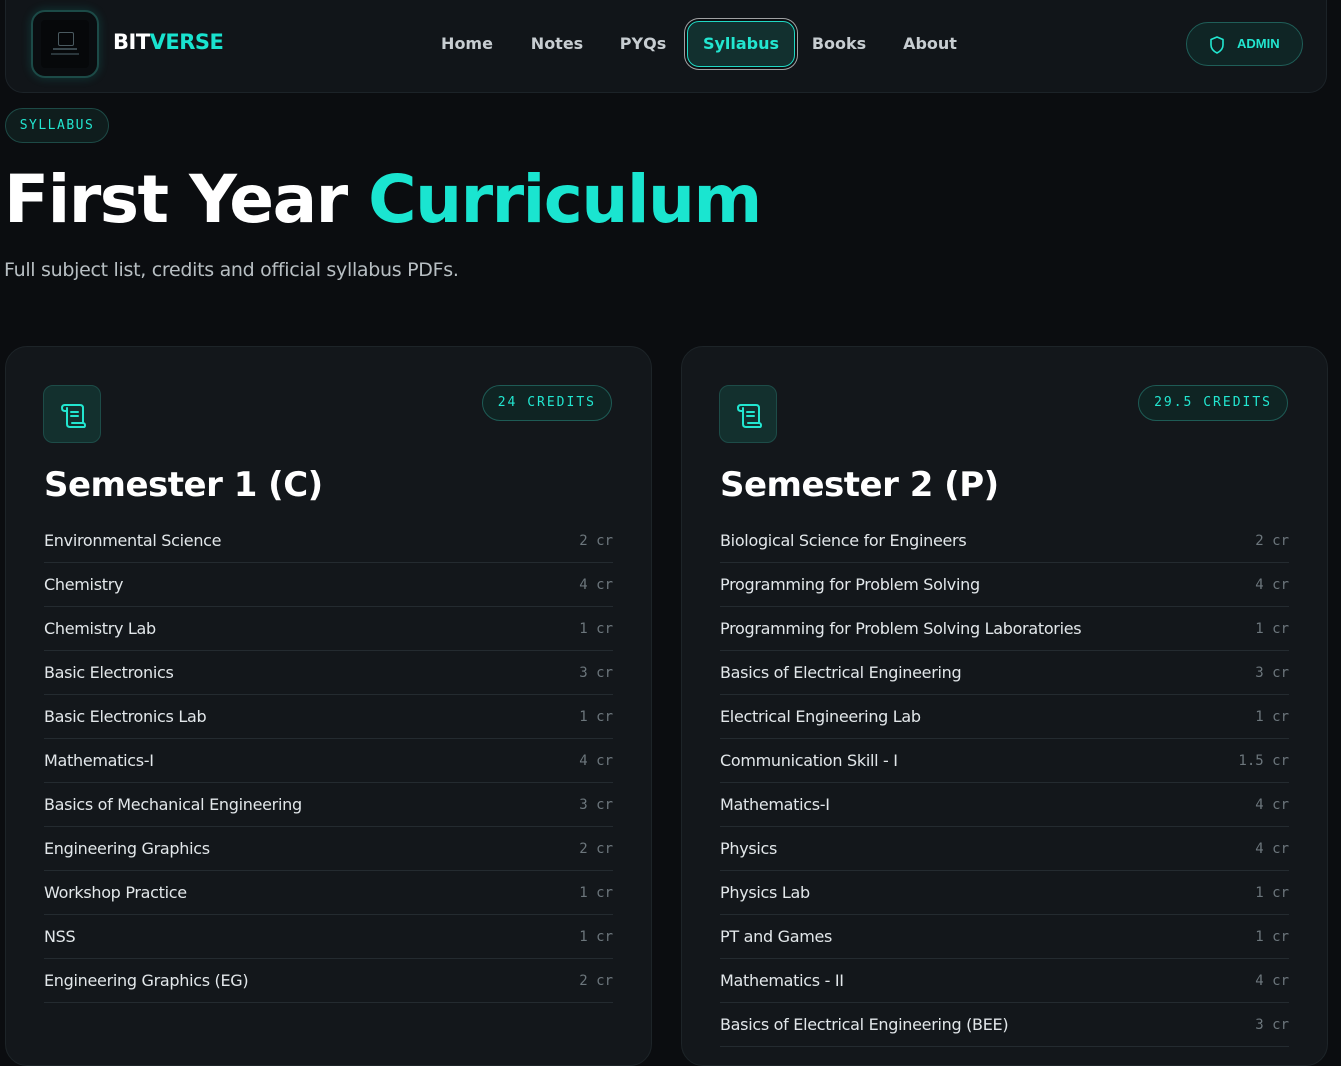 The width and height of the screenshot is (1341, 1066). I want to click on admin-label: ADMIN, so click(1258, 43).